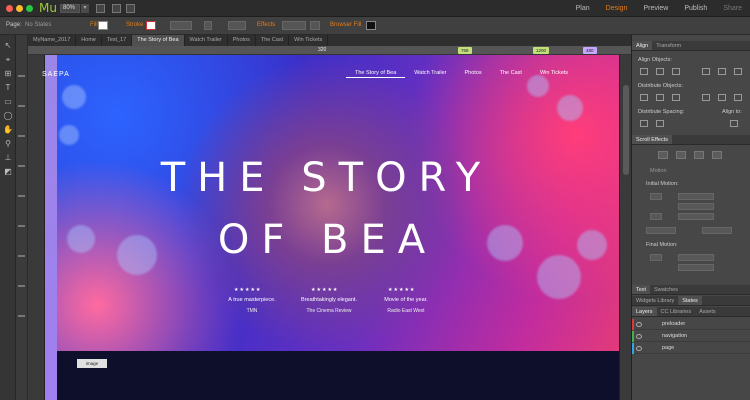 This screenshot has height=400, width=750. What do you see at coordinates (676, 97) in the screenshot?
I see `distribute-right-icon` at bounding box center [676, 97].